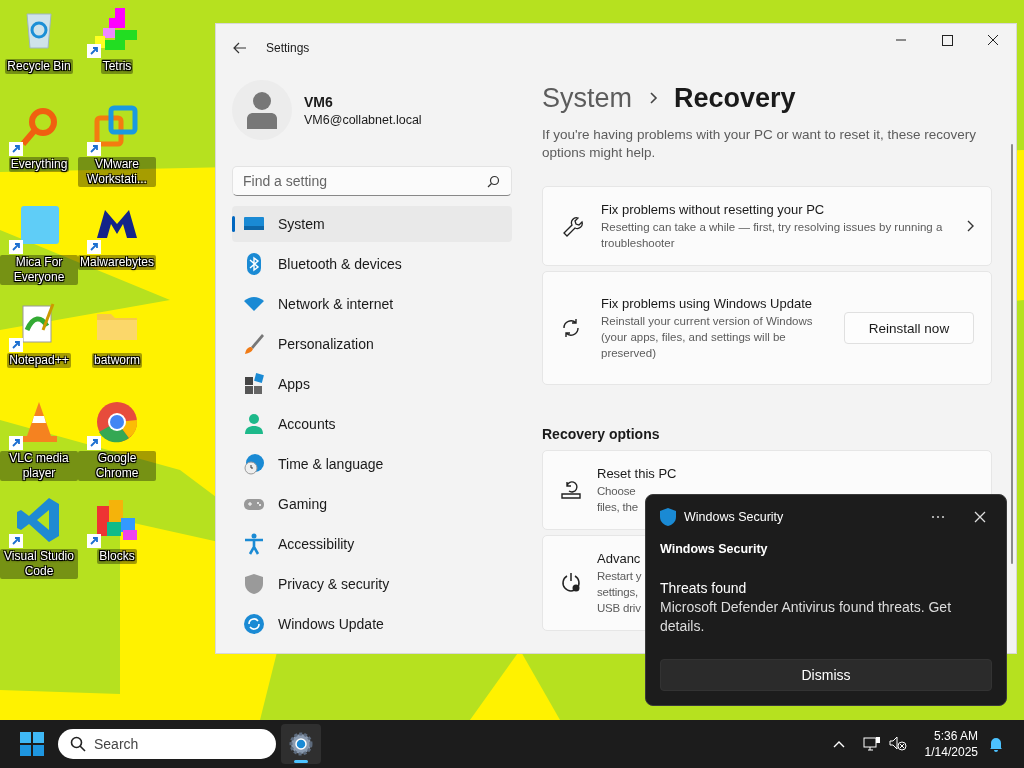 This screenshot has height=768, width=1024. Describe the element at coordinates (616, 491) in the screenshot. I see `card-description: Choose` at that location.